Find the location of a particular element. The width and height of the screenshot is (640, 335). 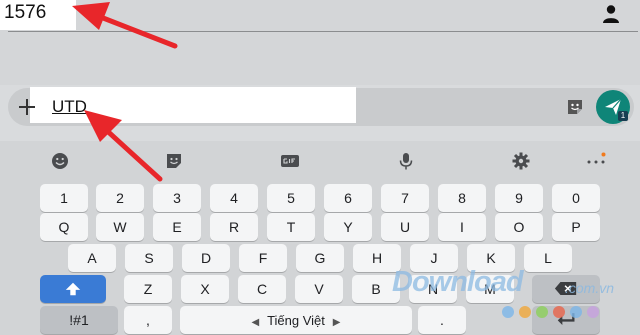

key-w: W is located at coordinates (120, 227).